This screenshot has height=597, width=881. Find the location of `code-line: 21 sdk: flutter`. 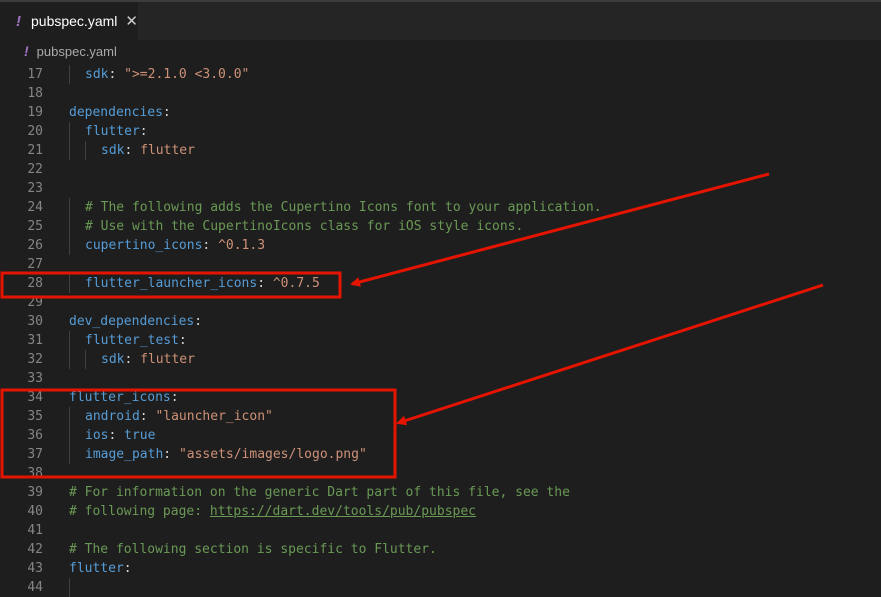

code-line: 21 sdk: flutter is located at coordinates (440, 150).